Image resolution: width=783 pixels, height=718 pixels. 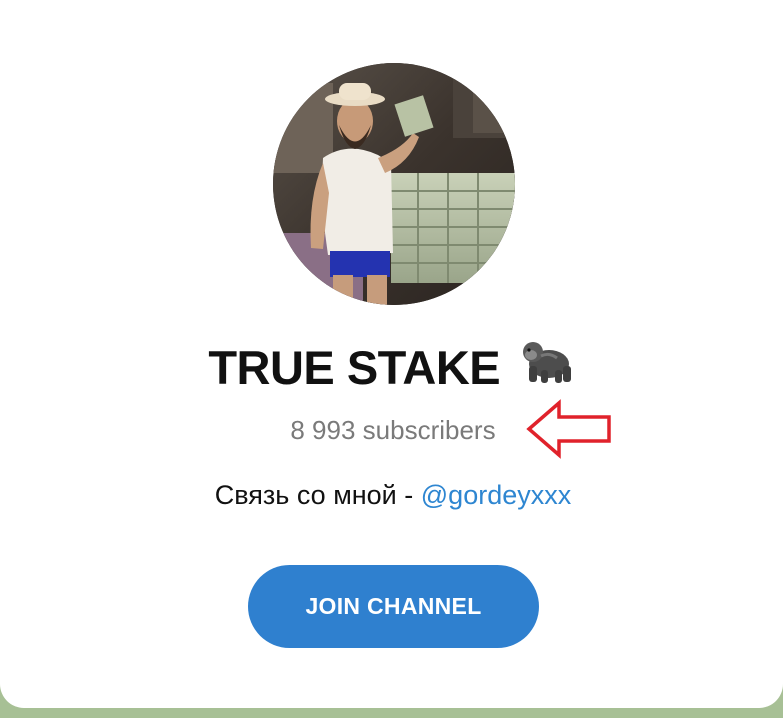 What do you see at coordinates (547, 367) in the screenshot?
I see `gorilla-icon` at bounding box center [547, 367].